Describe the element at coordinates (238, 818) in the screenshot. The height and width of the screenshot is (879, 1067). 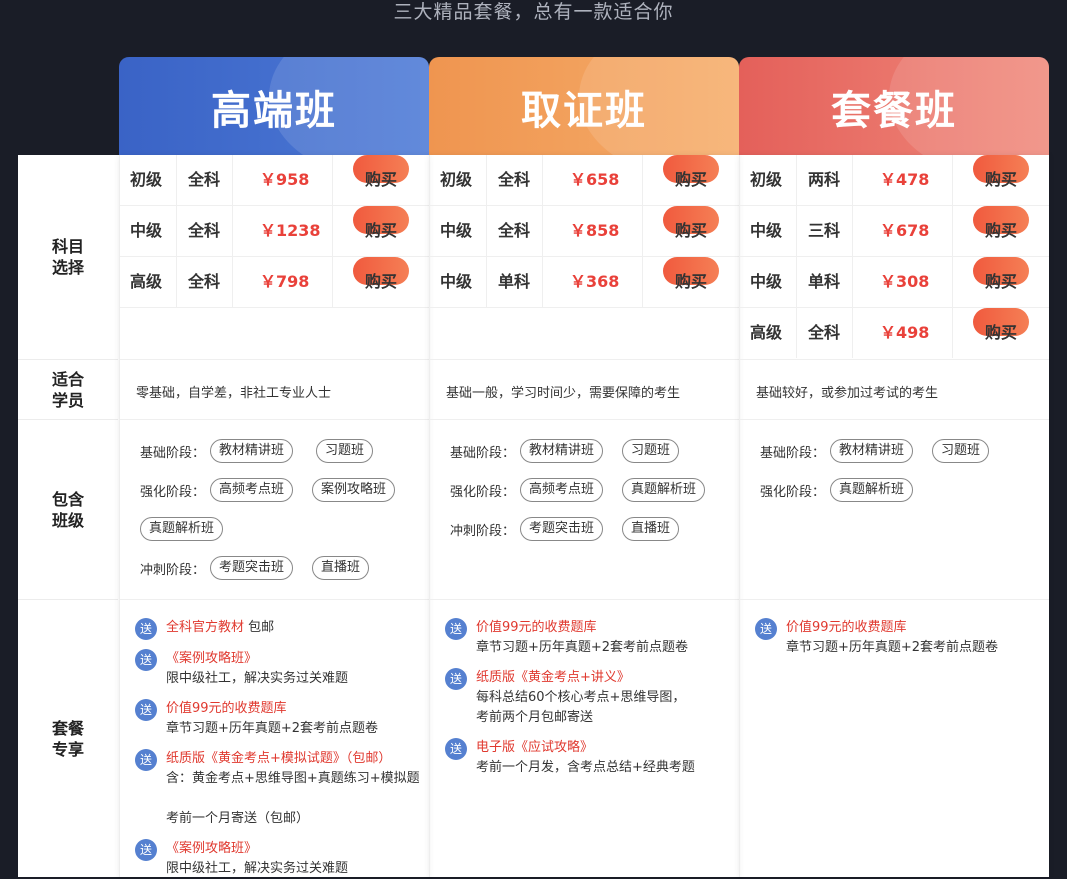
I see `gift-desc: 考前一个月寄送（包邮）` at that location.